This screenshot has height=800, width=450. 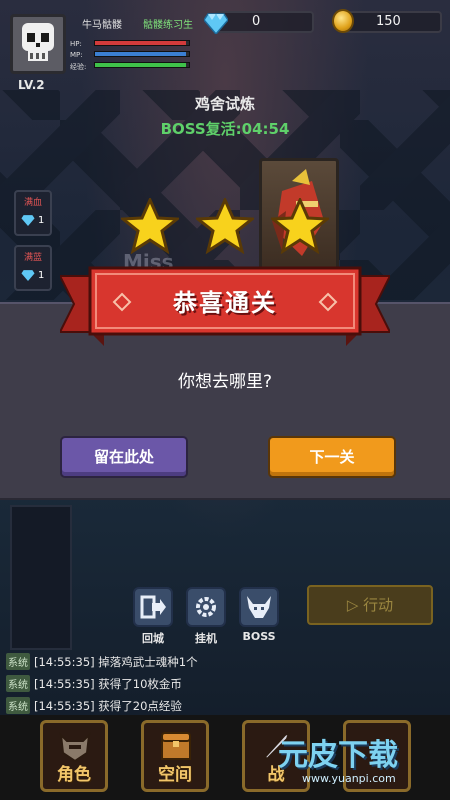 What do you see at coordinates (124, 457) in the screenshot?
I see `stay-here-button: 留在此处` at bounding box center [124, 457].